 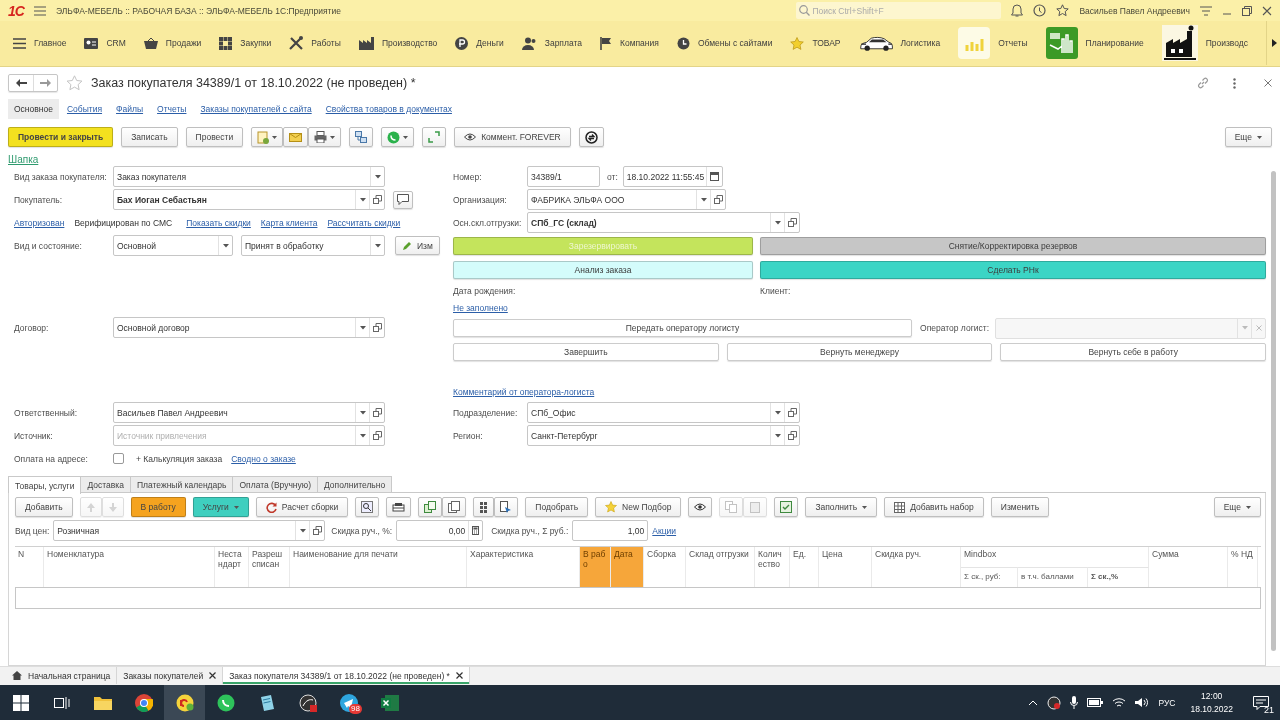 I want to click on action-button: Сделать РНк, so click(x=1013, y=270).